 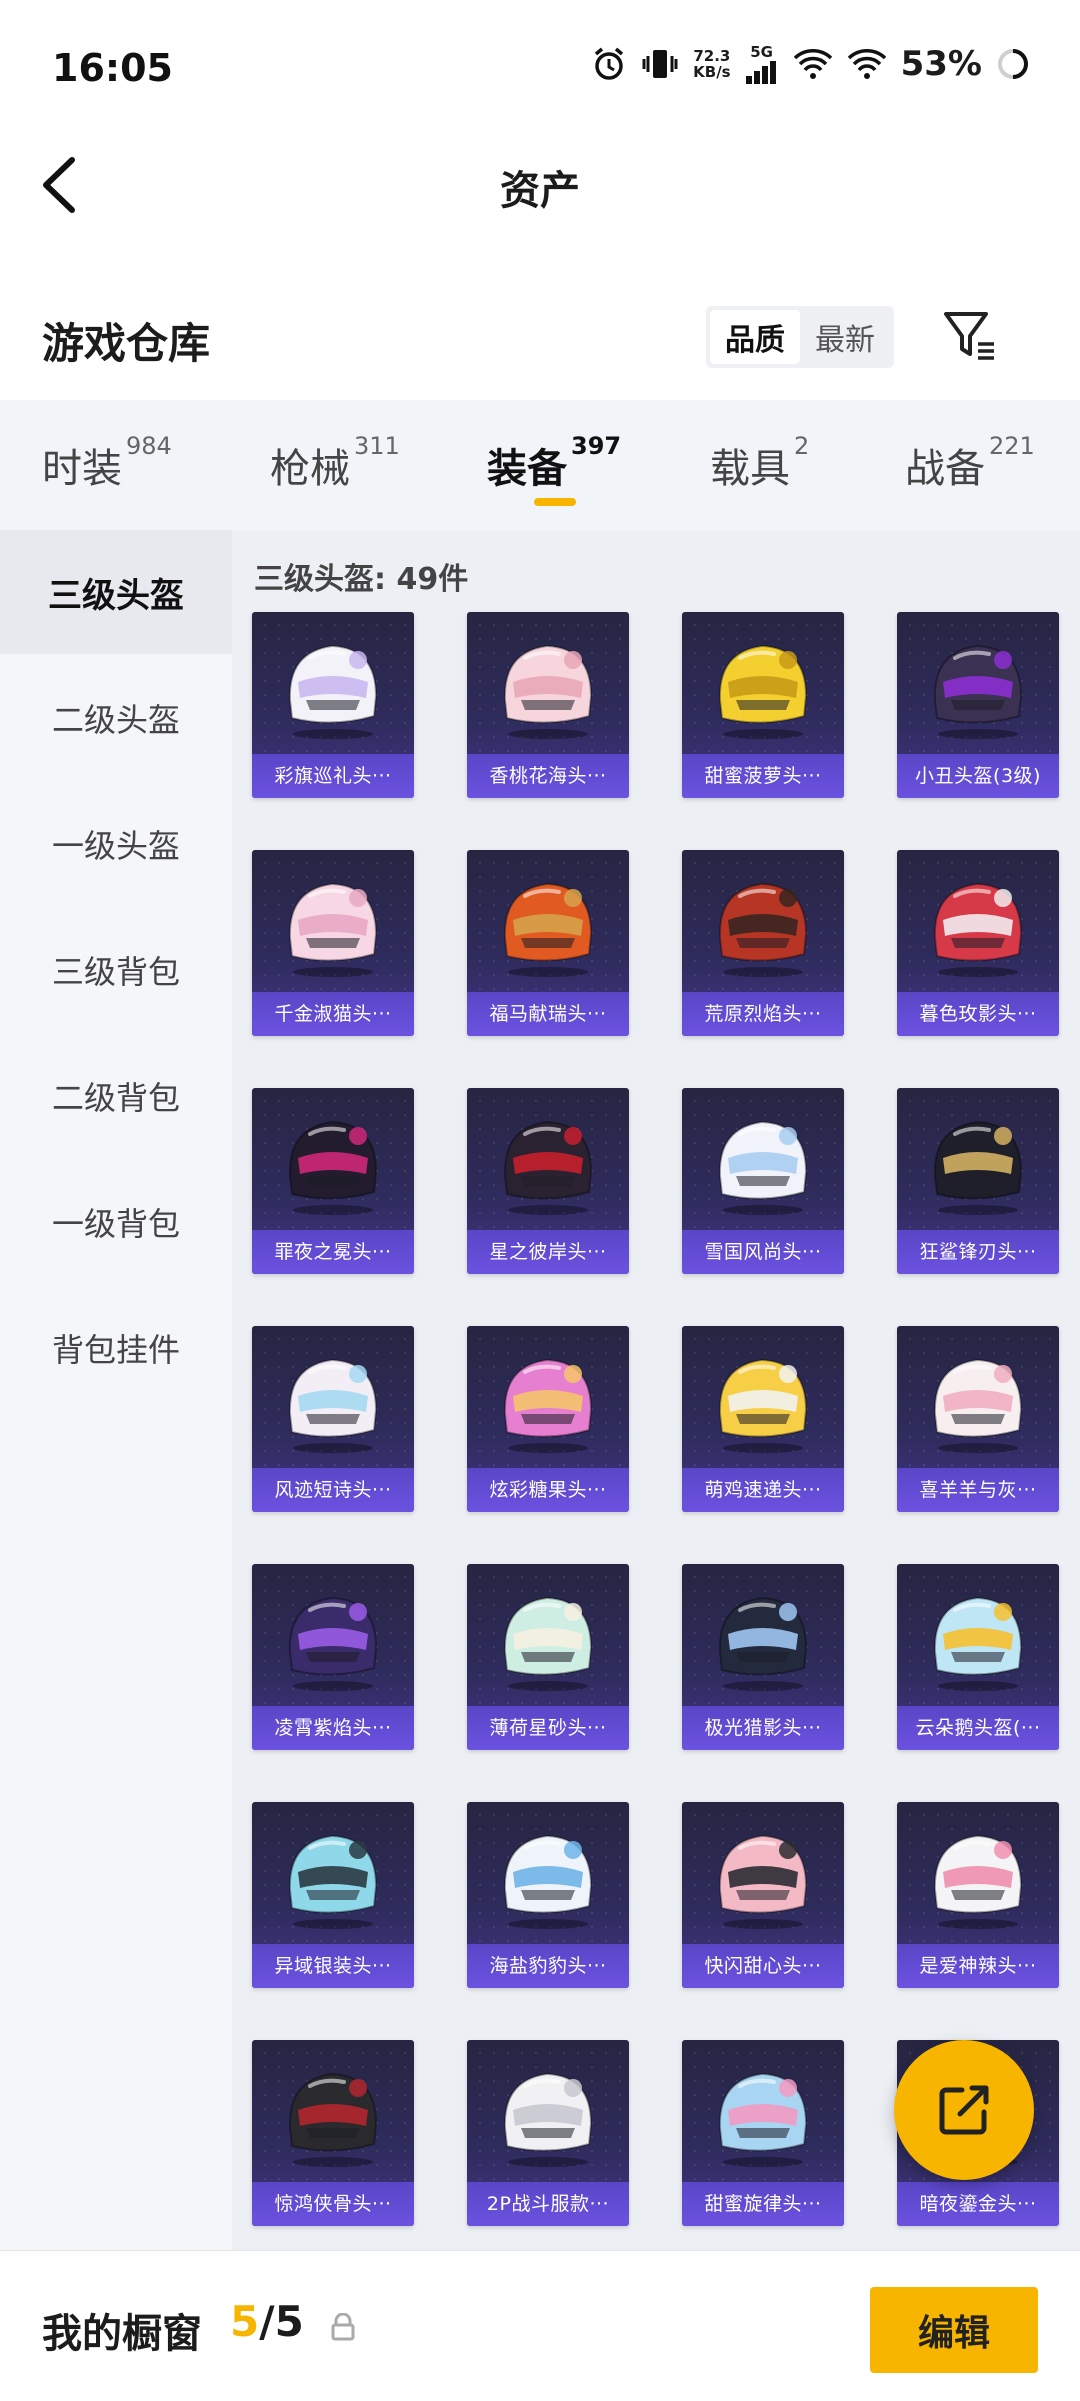 I want to click on item-card: 狂鲨锋刃头···, so click(x=978, y=1181).